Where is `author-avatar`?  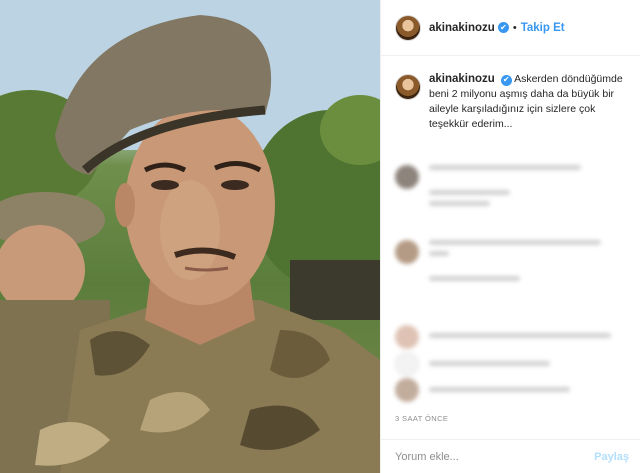 author-avatar is located at coordinates (408, 27).